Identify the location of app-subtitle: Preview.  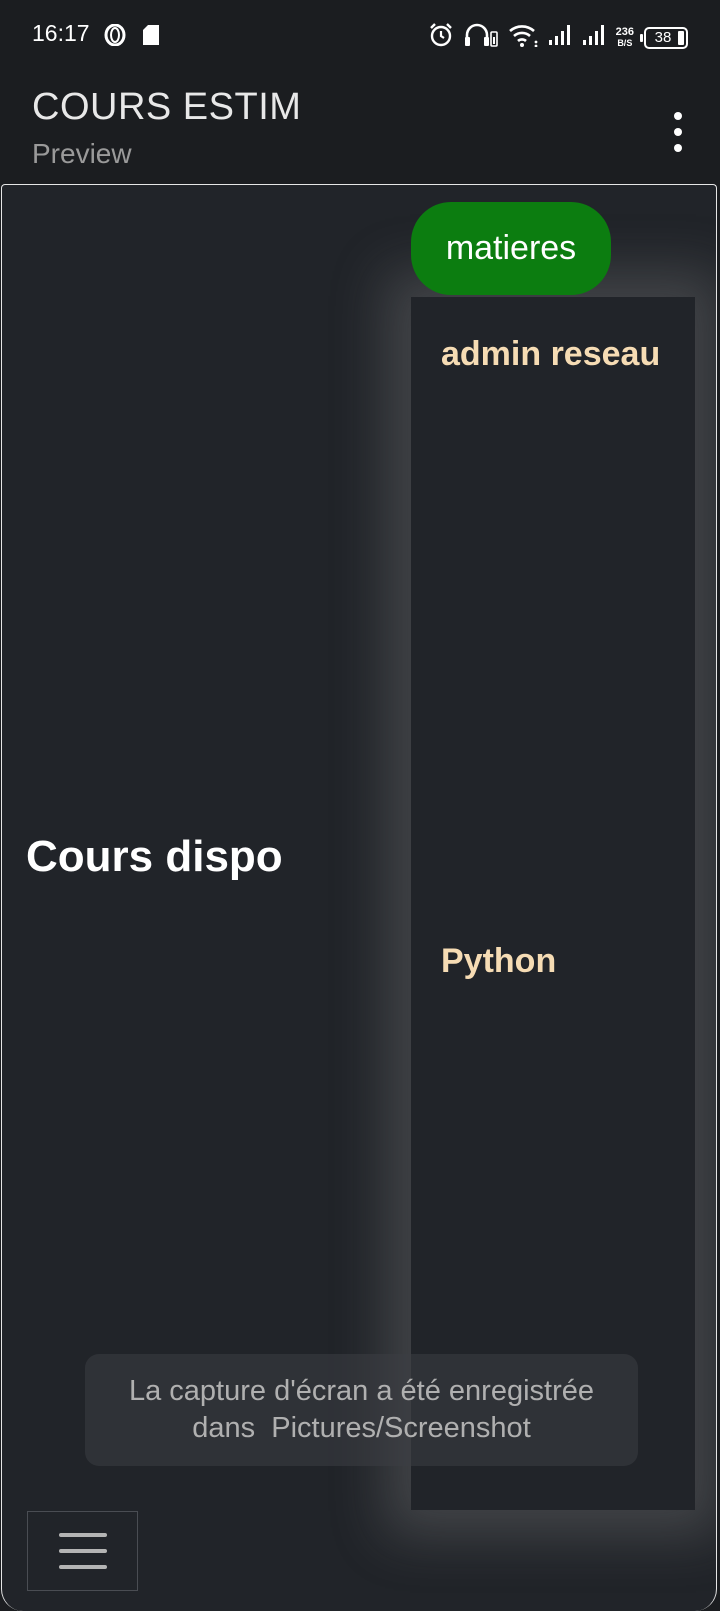
(82, 153).